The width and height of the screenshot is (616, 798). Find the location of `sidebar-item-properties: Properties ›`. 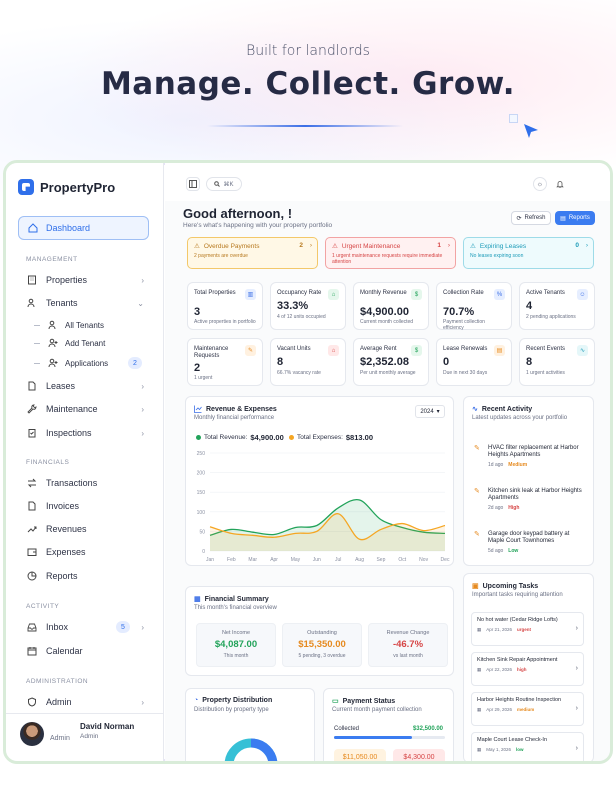

sidebar-item-properties: Properties › is located at coordinates (85, 280).